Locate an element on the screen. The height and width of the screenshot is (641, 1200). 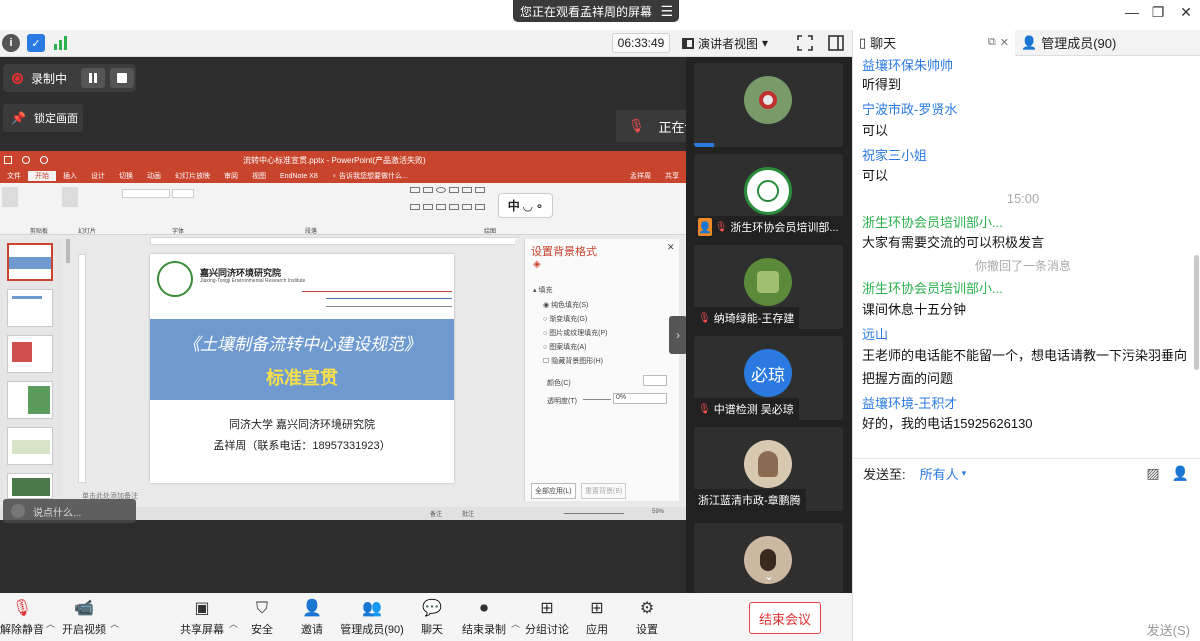
comments-button: 批注 is located at coordinates (468, 513).